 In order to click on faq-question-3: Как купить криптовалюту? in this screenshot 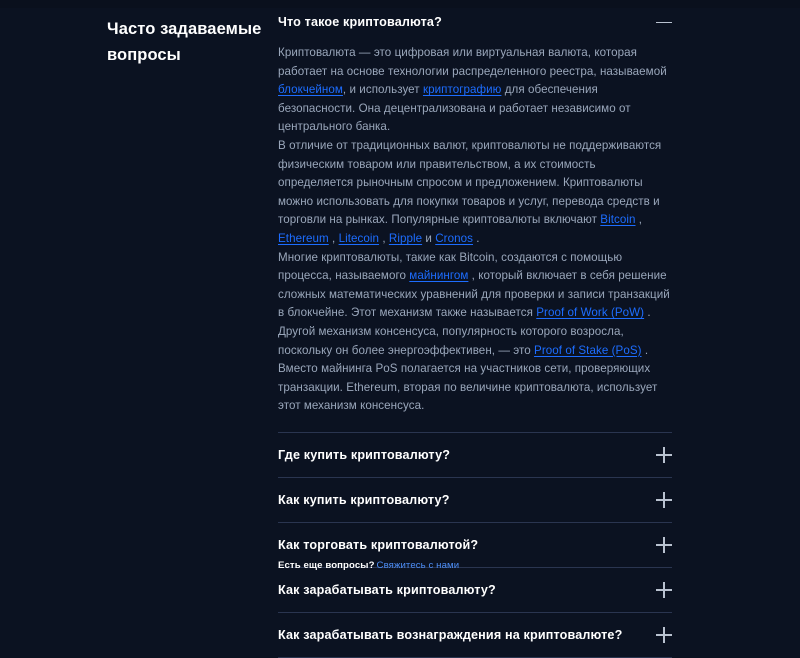, I will do `click(475, 500)`.